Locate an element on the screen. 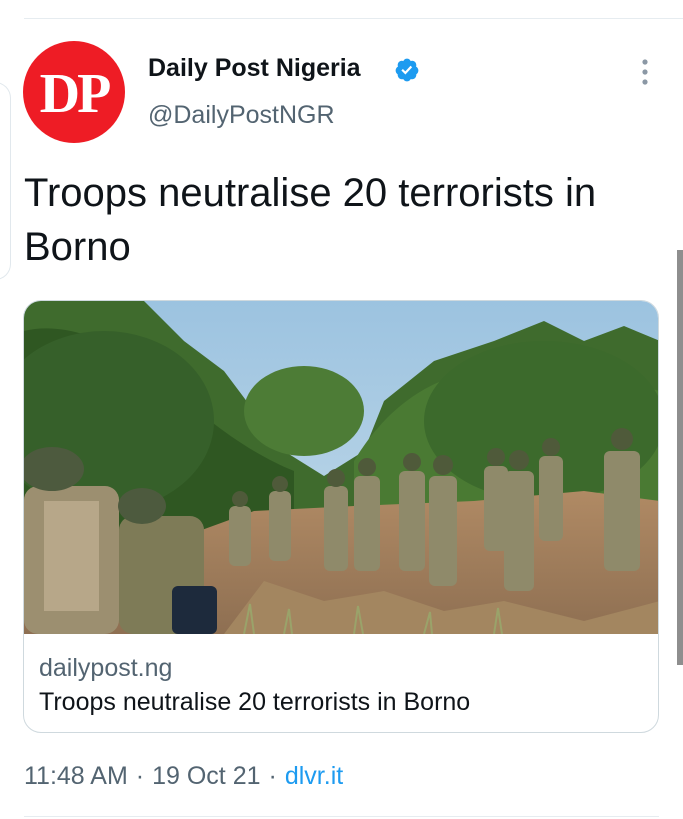 Image resolution: width=683 pixels, height=819 pixels. tweet-text: Troops neutralise 20 terrorists in Borno is located at coordinates (310, 220).